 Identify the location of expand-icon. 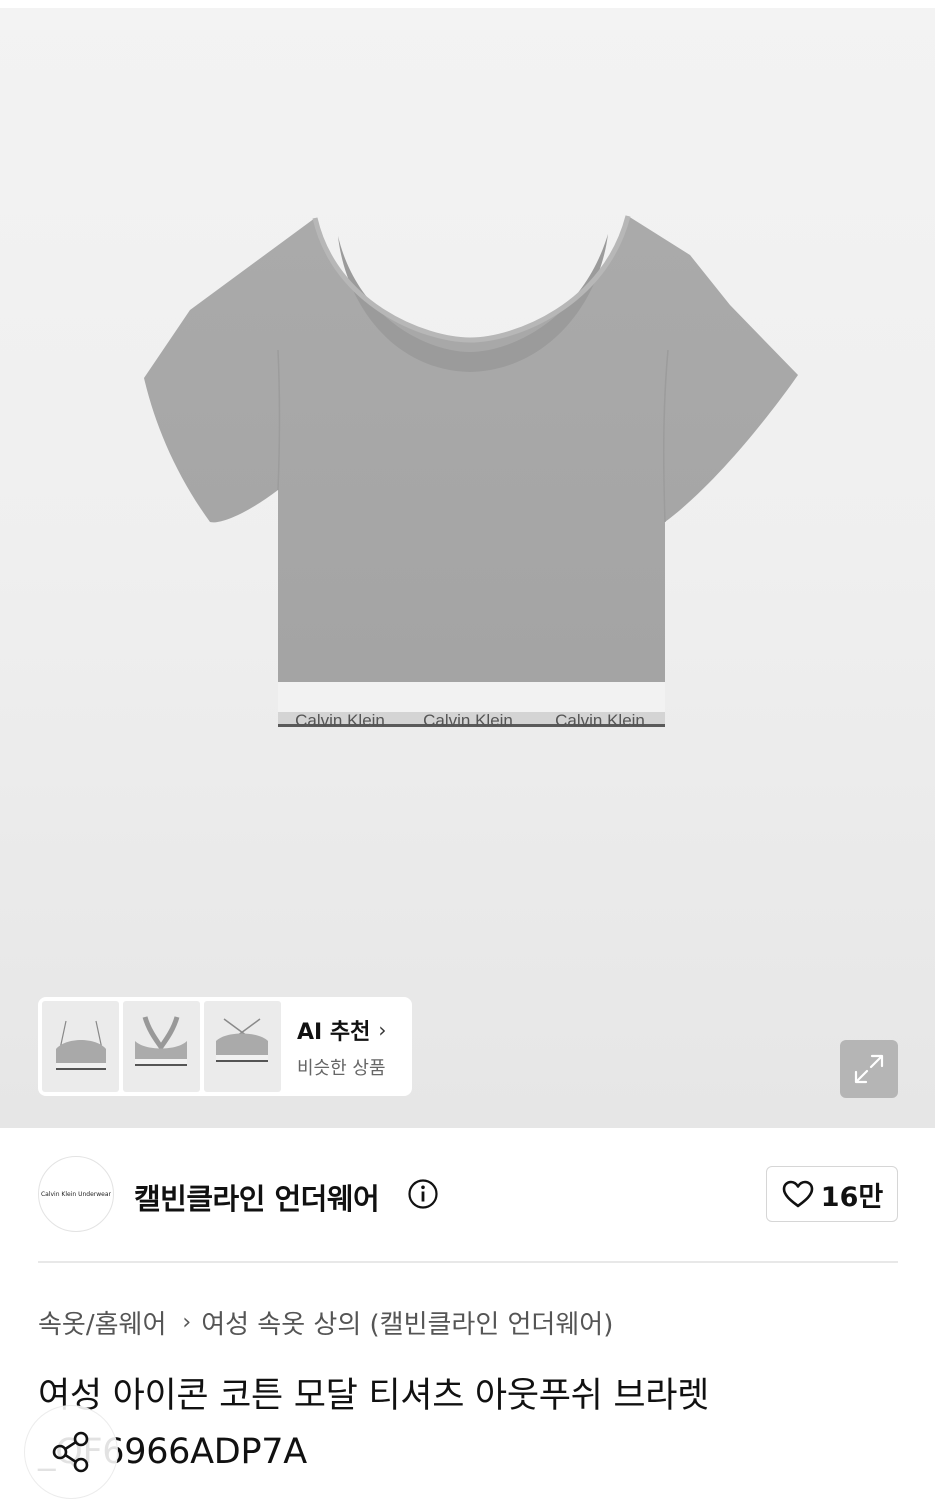
(869, 1069).